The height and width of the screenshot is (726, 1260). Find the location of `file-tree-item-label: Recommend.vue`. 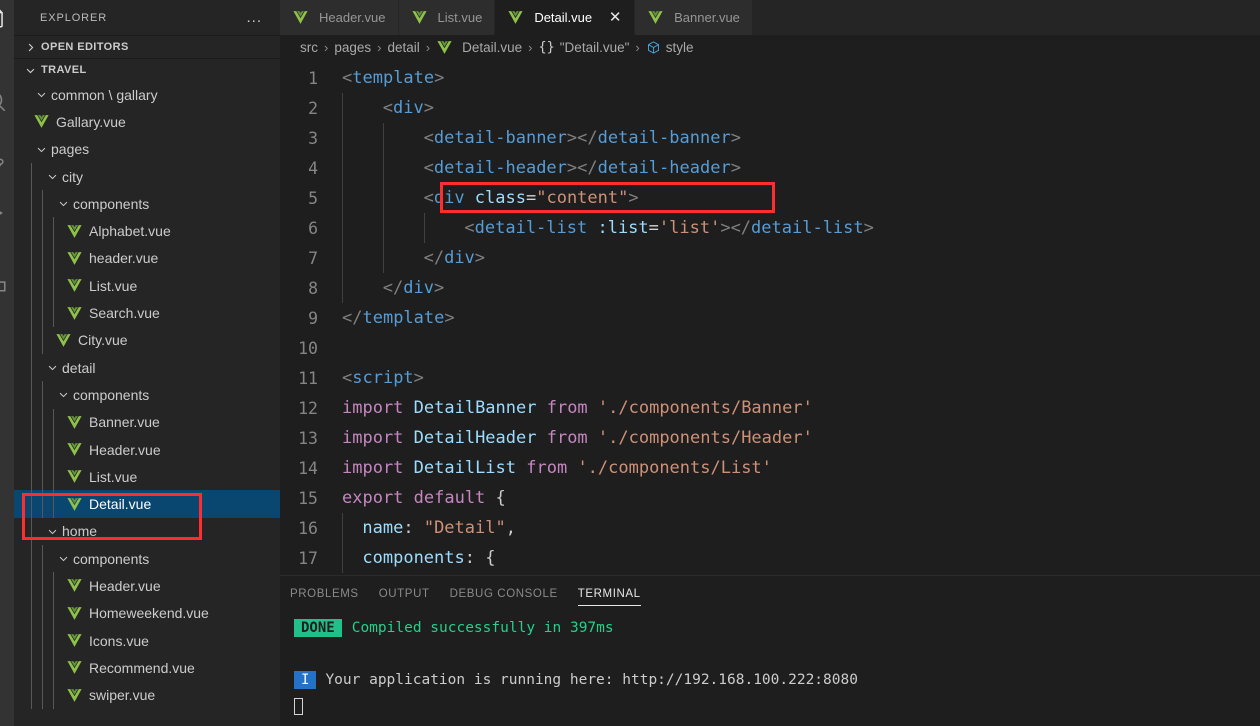

file-tree-item-label: Recommend.vue is located at coordinates (142, 667).